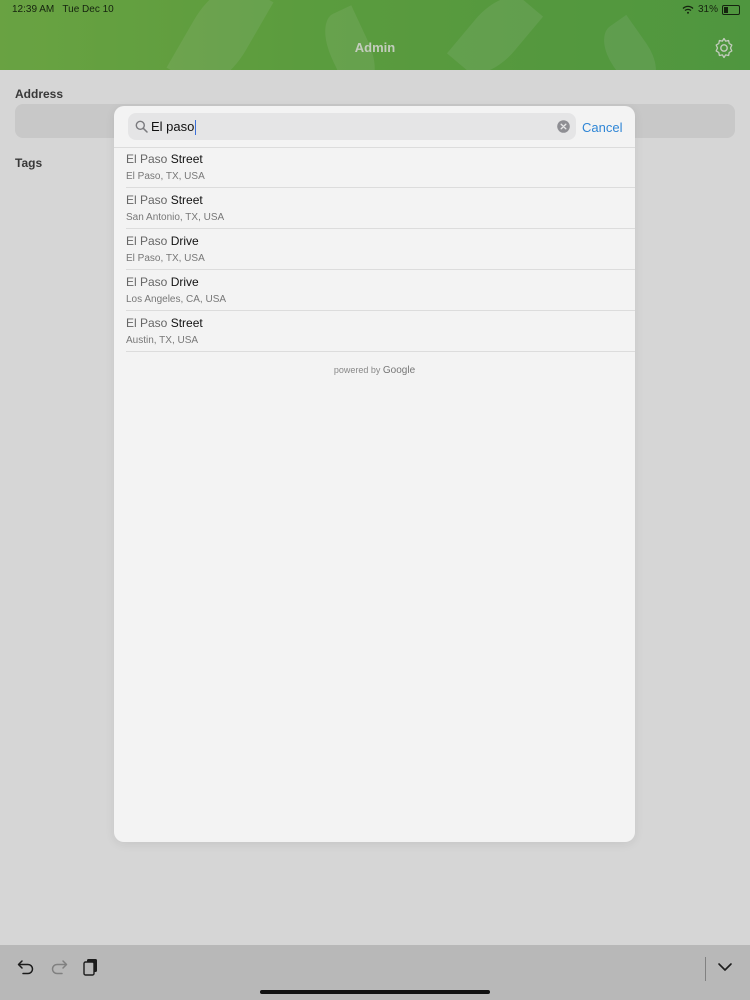  I want to click on attribution-prefix: powered by, so click(357, 370).